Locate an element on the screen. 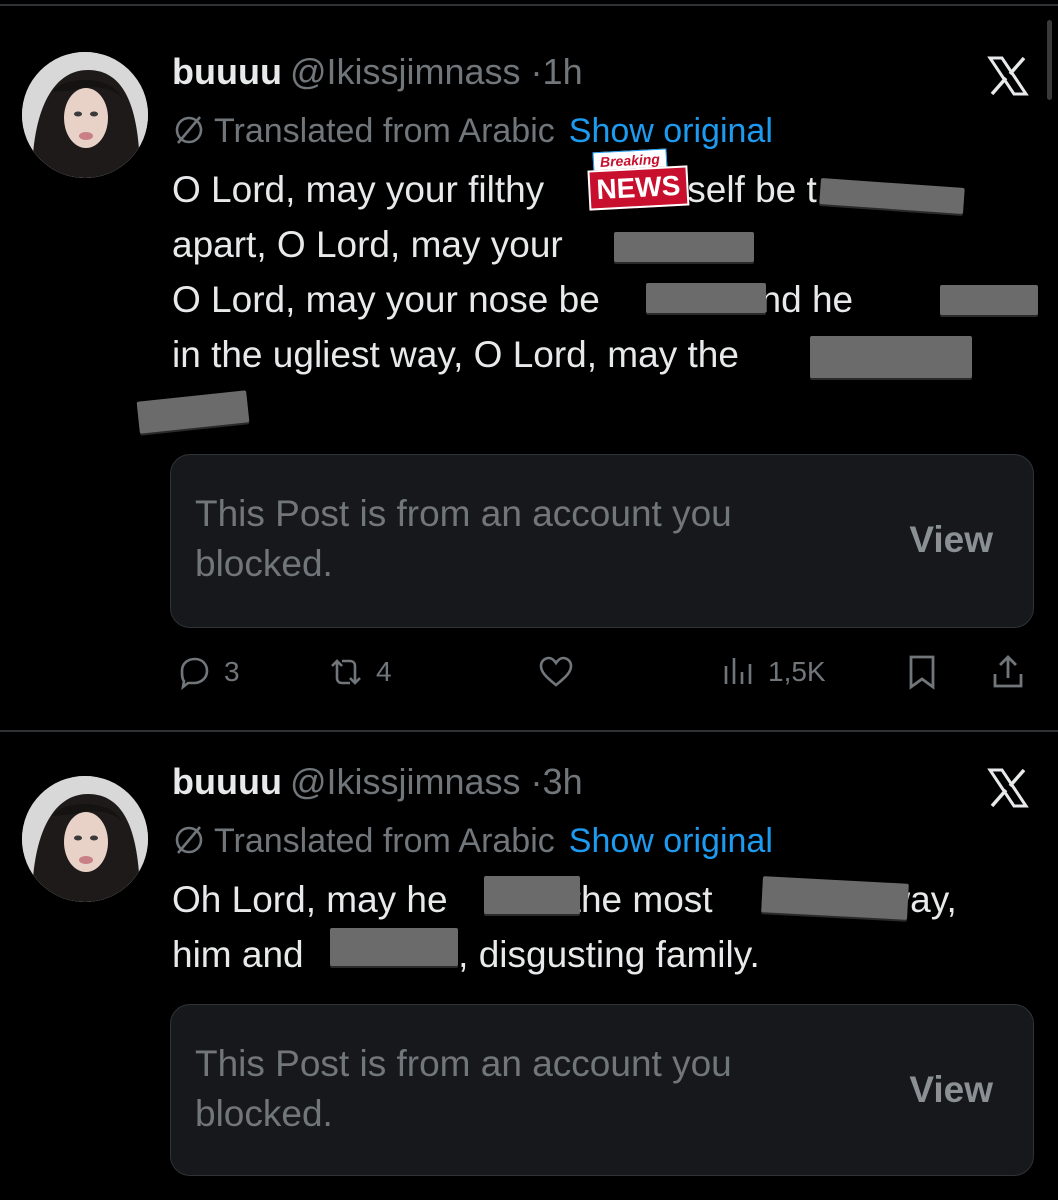  repost-icon is located at coordinates (346, 672).